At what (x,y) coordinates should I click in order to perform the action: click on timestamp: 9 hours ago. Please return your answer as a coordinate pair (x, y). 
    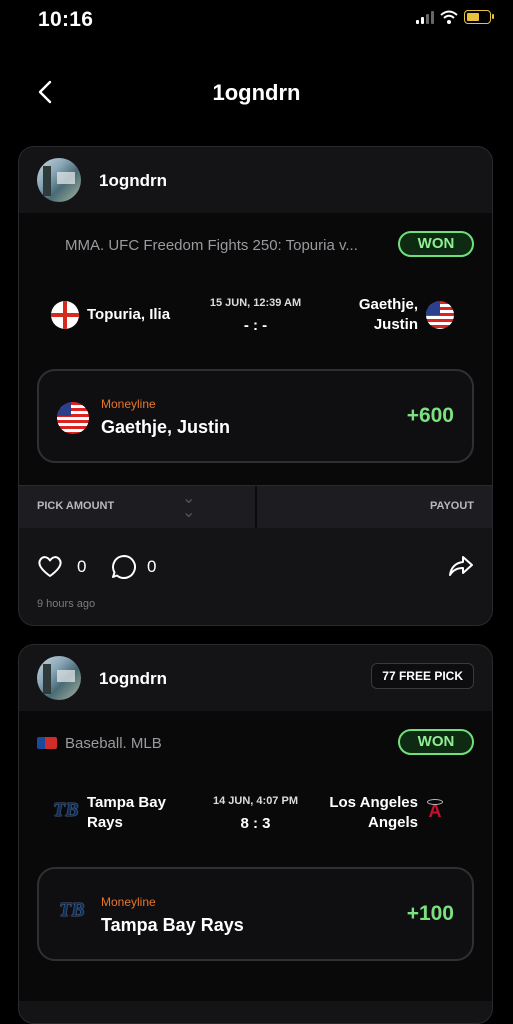
    Looking at the image, I should click on (66, 604).